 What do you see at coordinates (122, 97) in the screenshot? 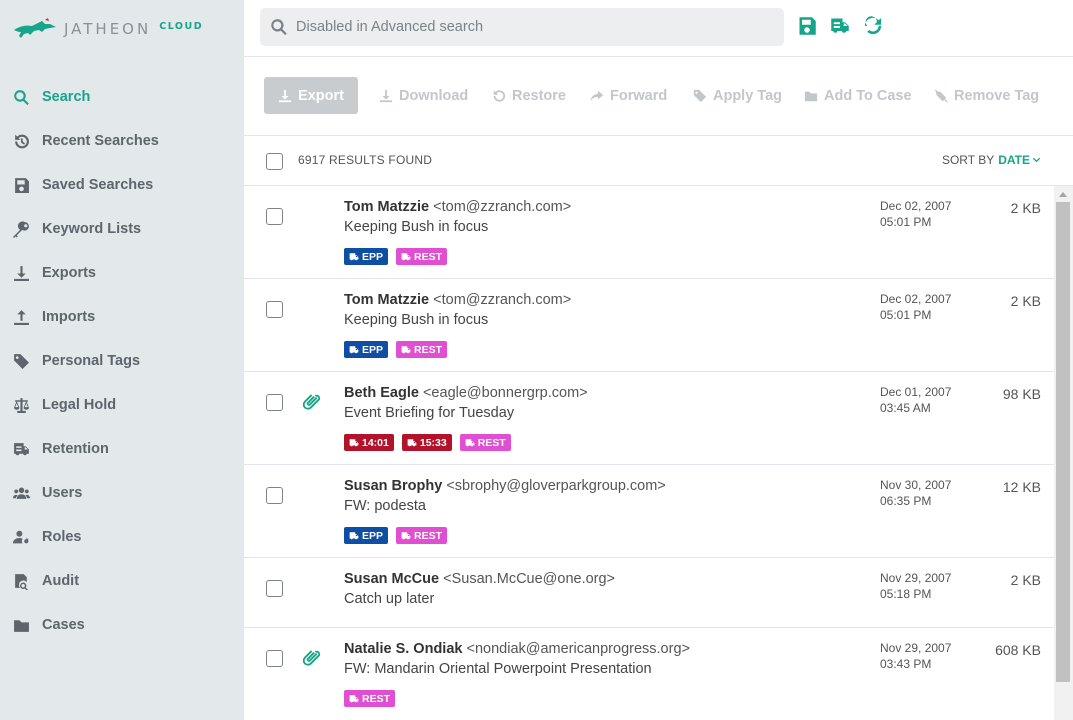
I see `sidebar-item-search: Search` at bounding box center [122, 97].